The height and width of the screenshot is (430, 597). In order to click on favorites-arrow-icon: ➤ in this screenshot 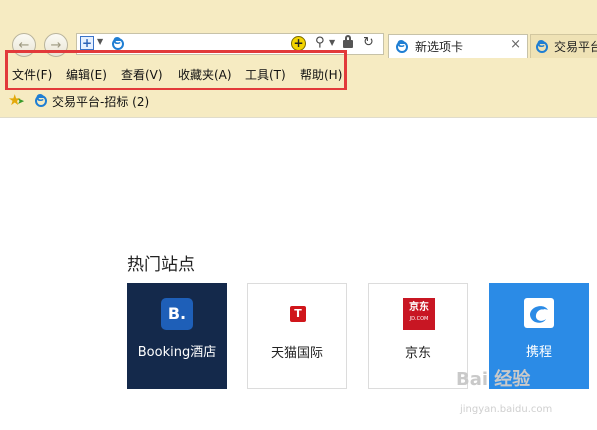, I will do `click(21, 102)`.